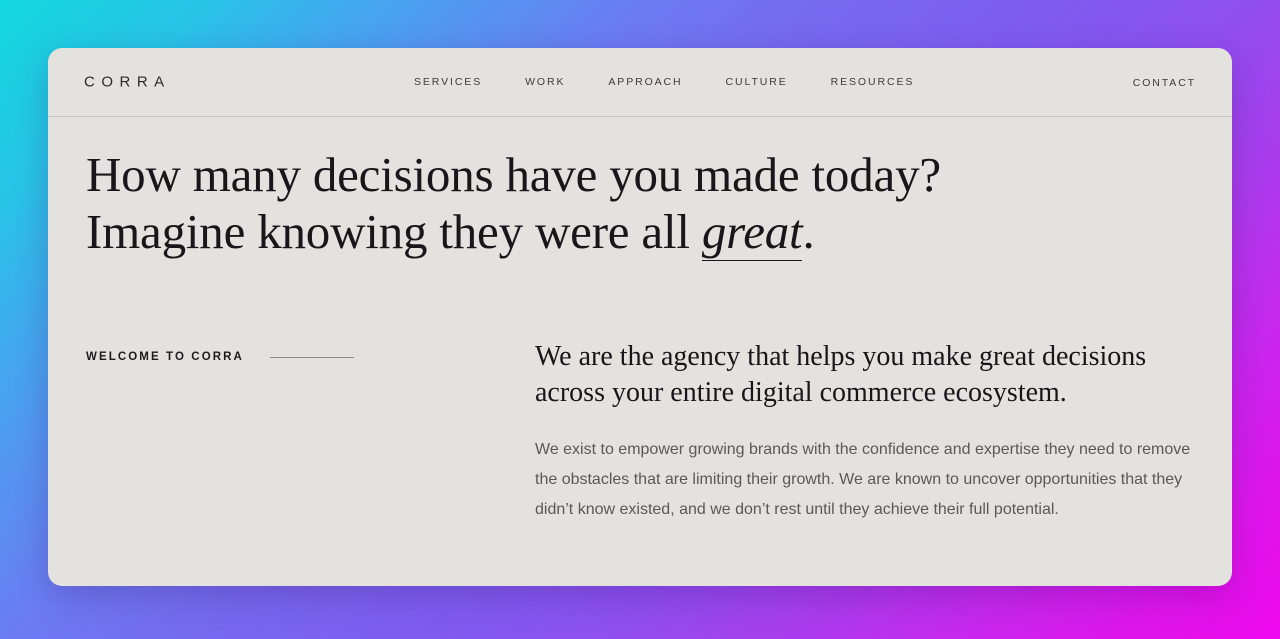  I want to click on hero-headline-emphasis: great, so click(752, 232).